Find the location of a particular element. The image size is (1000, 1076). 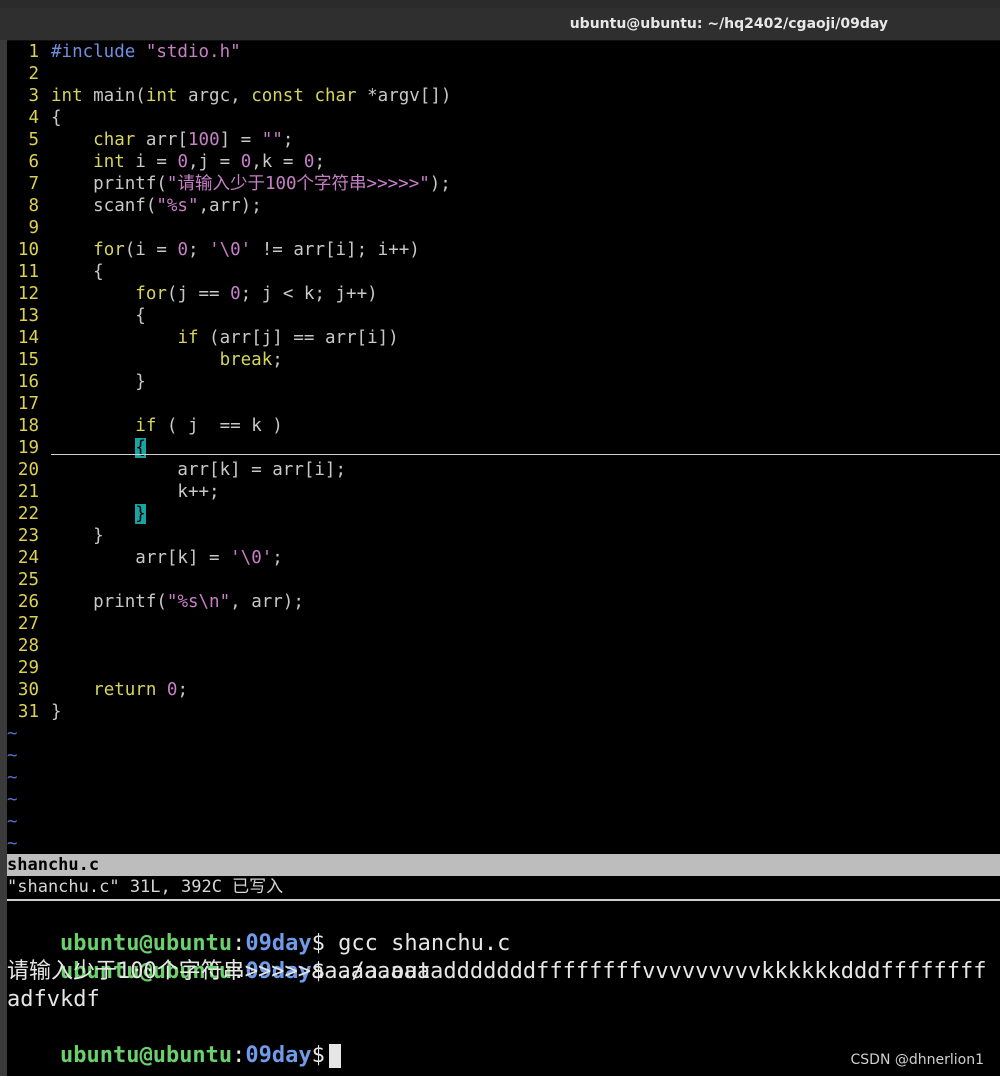

code-line: 8 scanf("%s",arr); is located at coordinates (134, 206).